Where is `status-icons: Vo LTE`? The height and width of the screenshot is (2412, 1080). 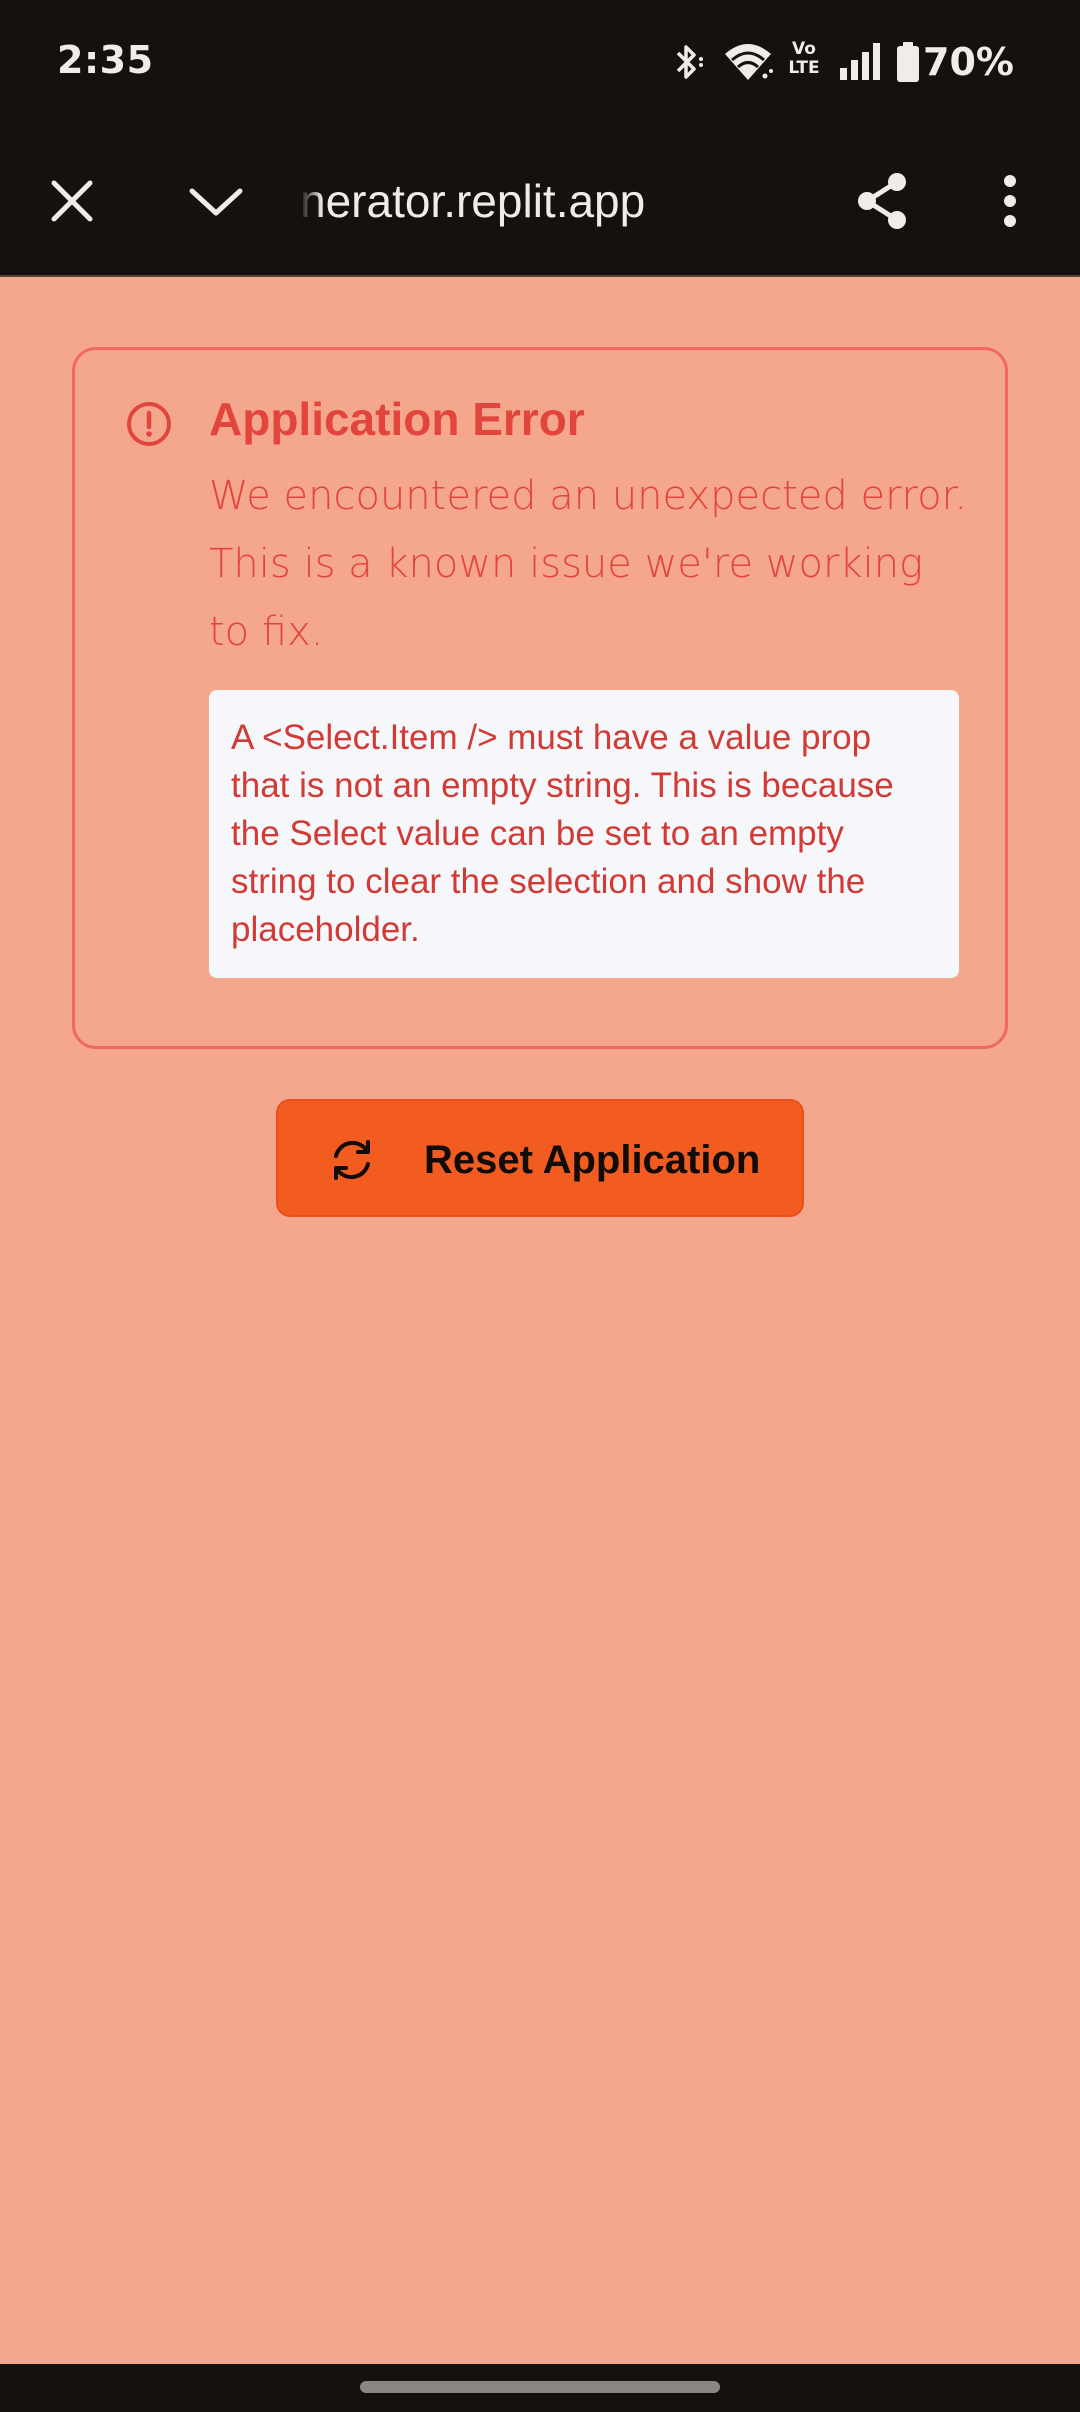
status-icons: Vo LTE is located at coordinates (870, 62).